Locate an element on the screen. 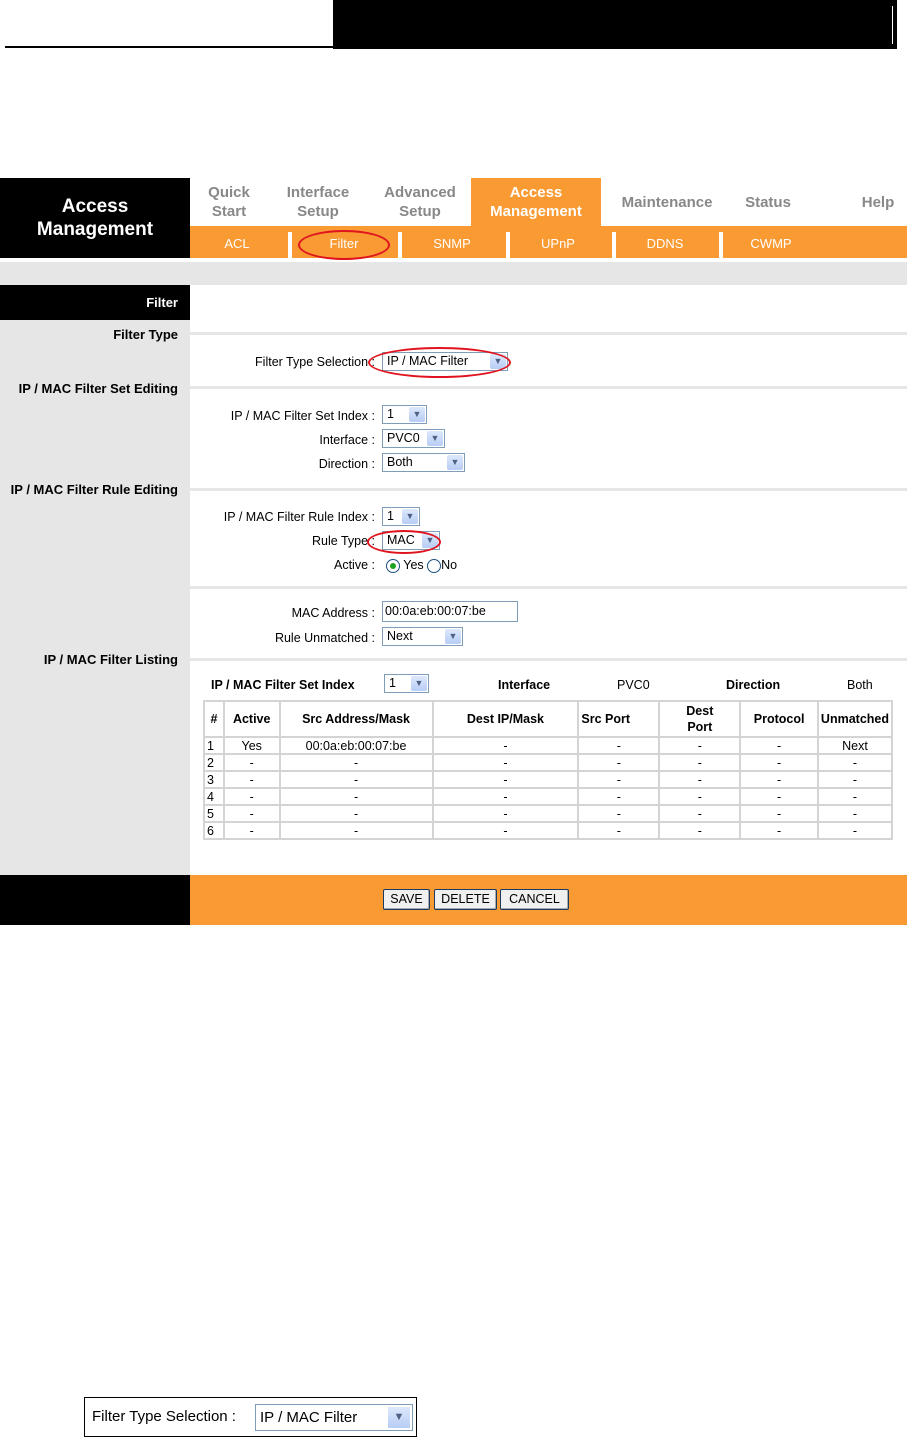  delete-button: DELETE is located at coordinates (465, 899).